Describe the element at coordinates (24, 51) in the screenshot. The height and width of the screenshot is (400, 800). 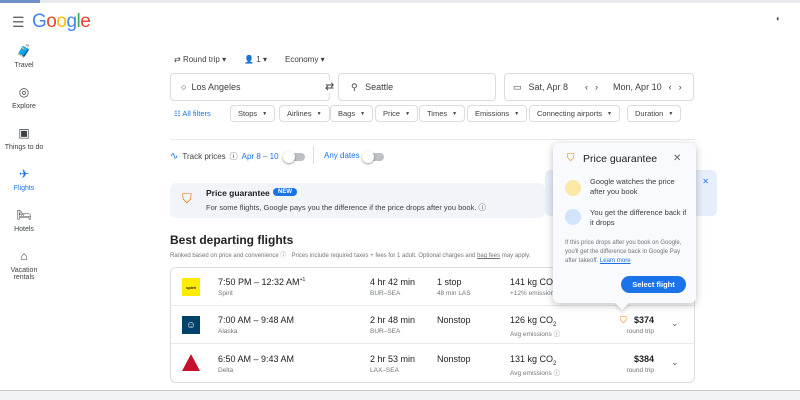
I see `luggage-icon: 🧳` at that location.